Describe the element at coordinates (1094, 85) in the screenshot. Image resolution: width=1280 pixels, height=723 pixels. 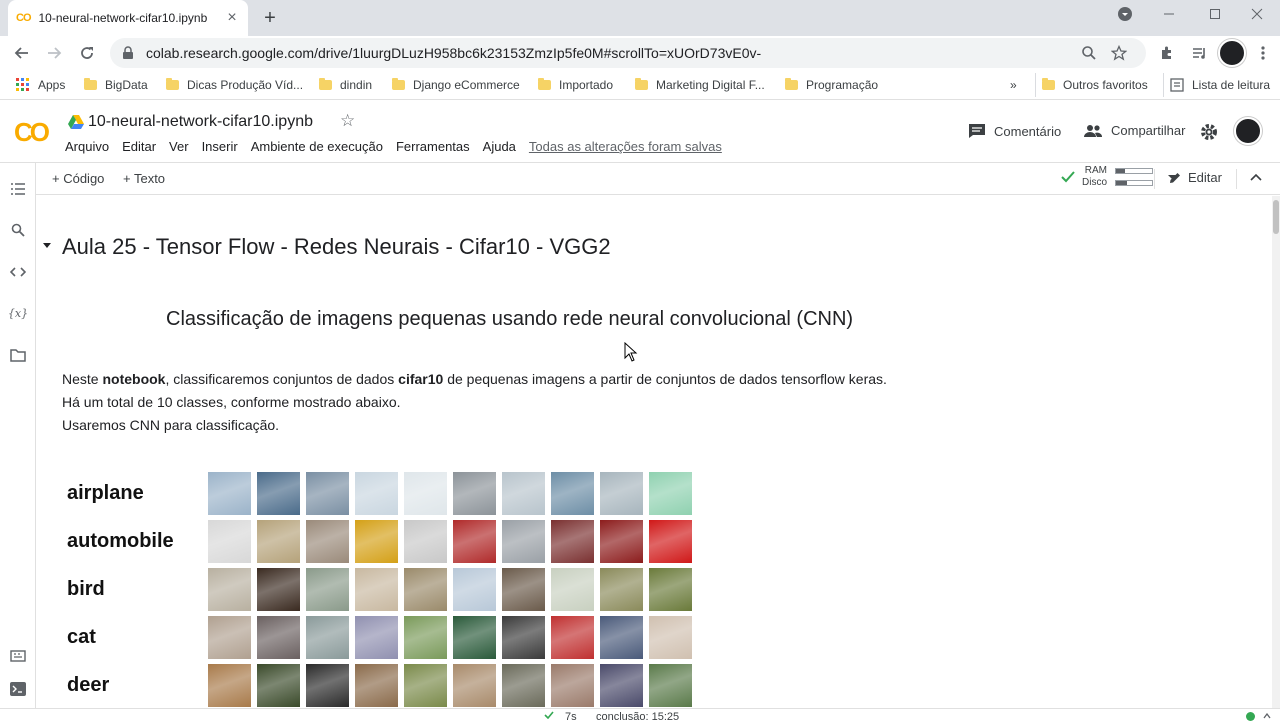
I see `other-bookmarks-folder: Outros favoritos` at that location.